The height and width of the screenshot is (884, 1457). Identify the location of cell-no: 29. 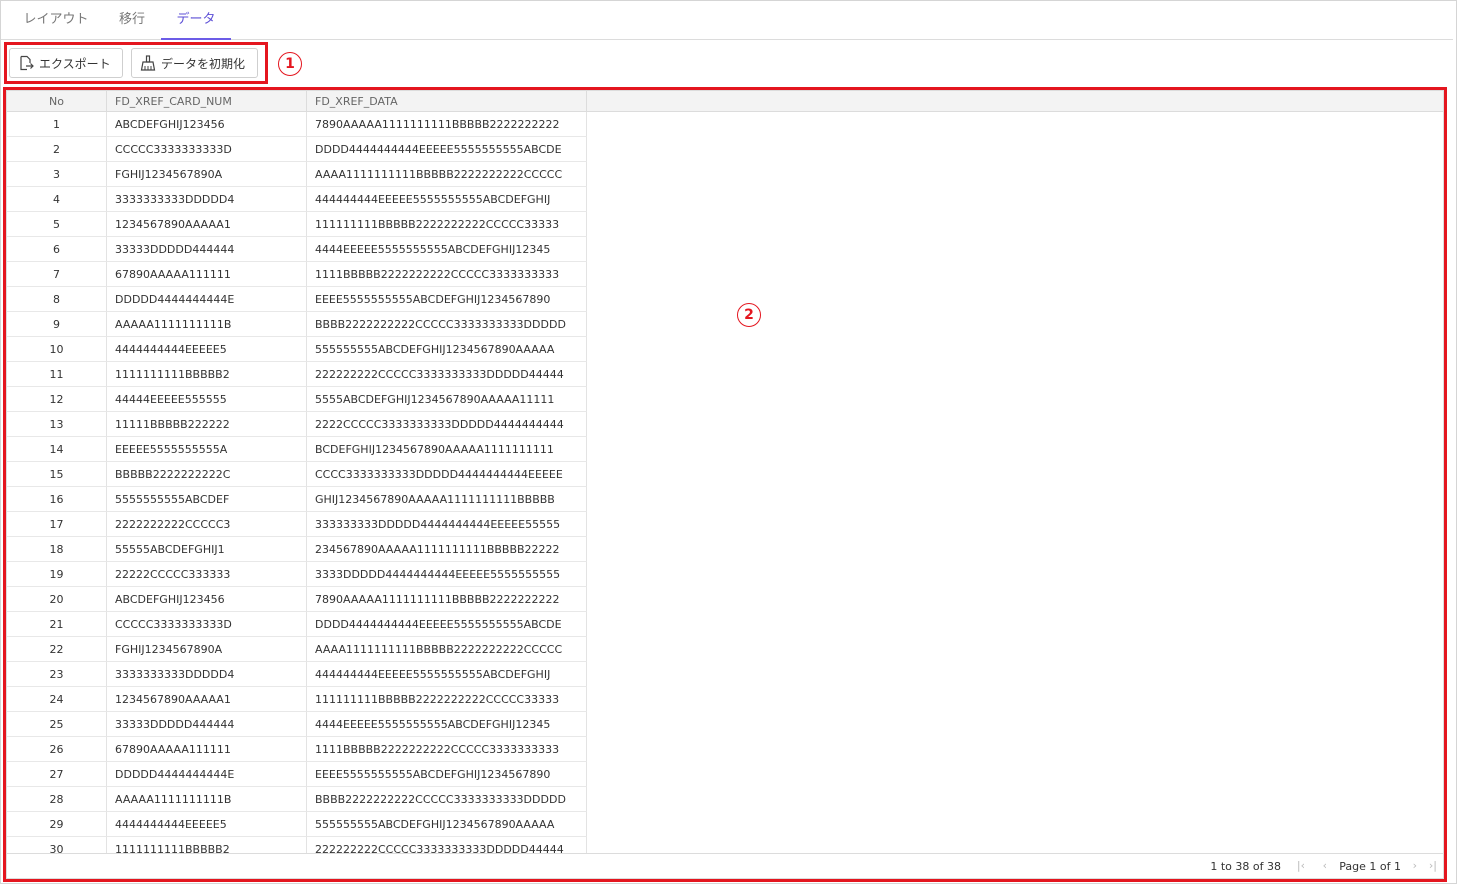
(57, 824).